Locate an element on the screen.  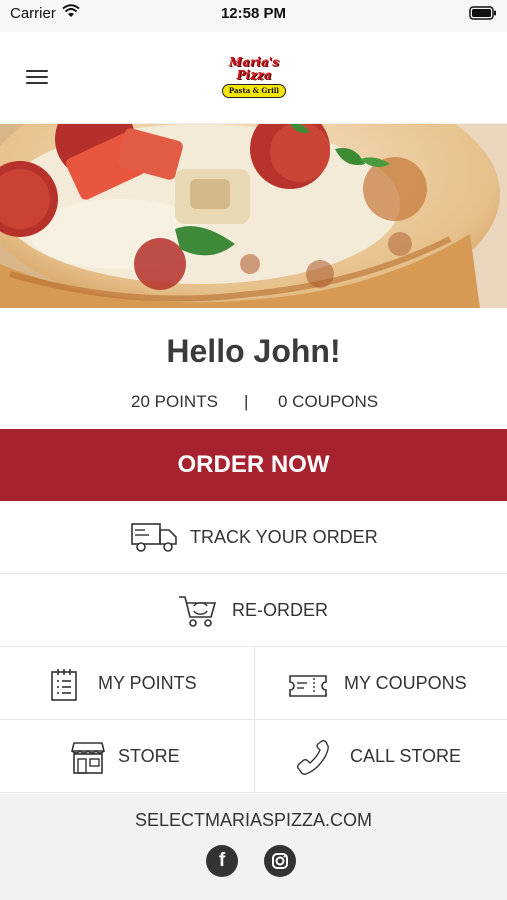
coupons-count: 0 COUPONS is located at coordinates (328, 402).